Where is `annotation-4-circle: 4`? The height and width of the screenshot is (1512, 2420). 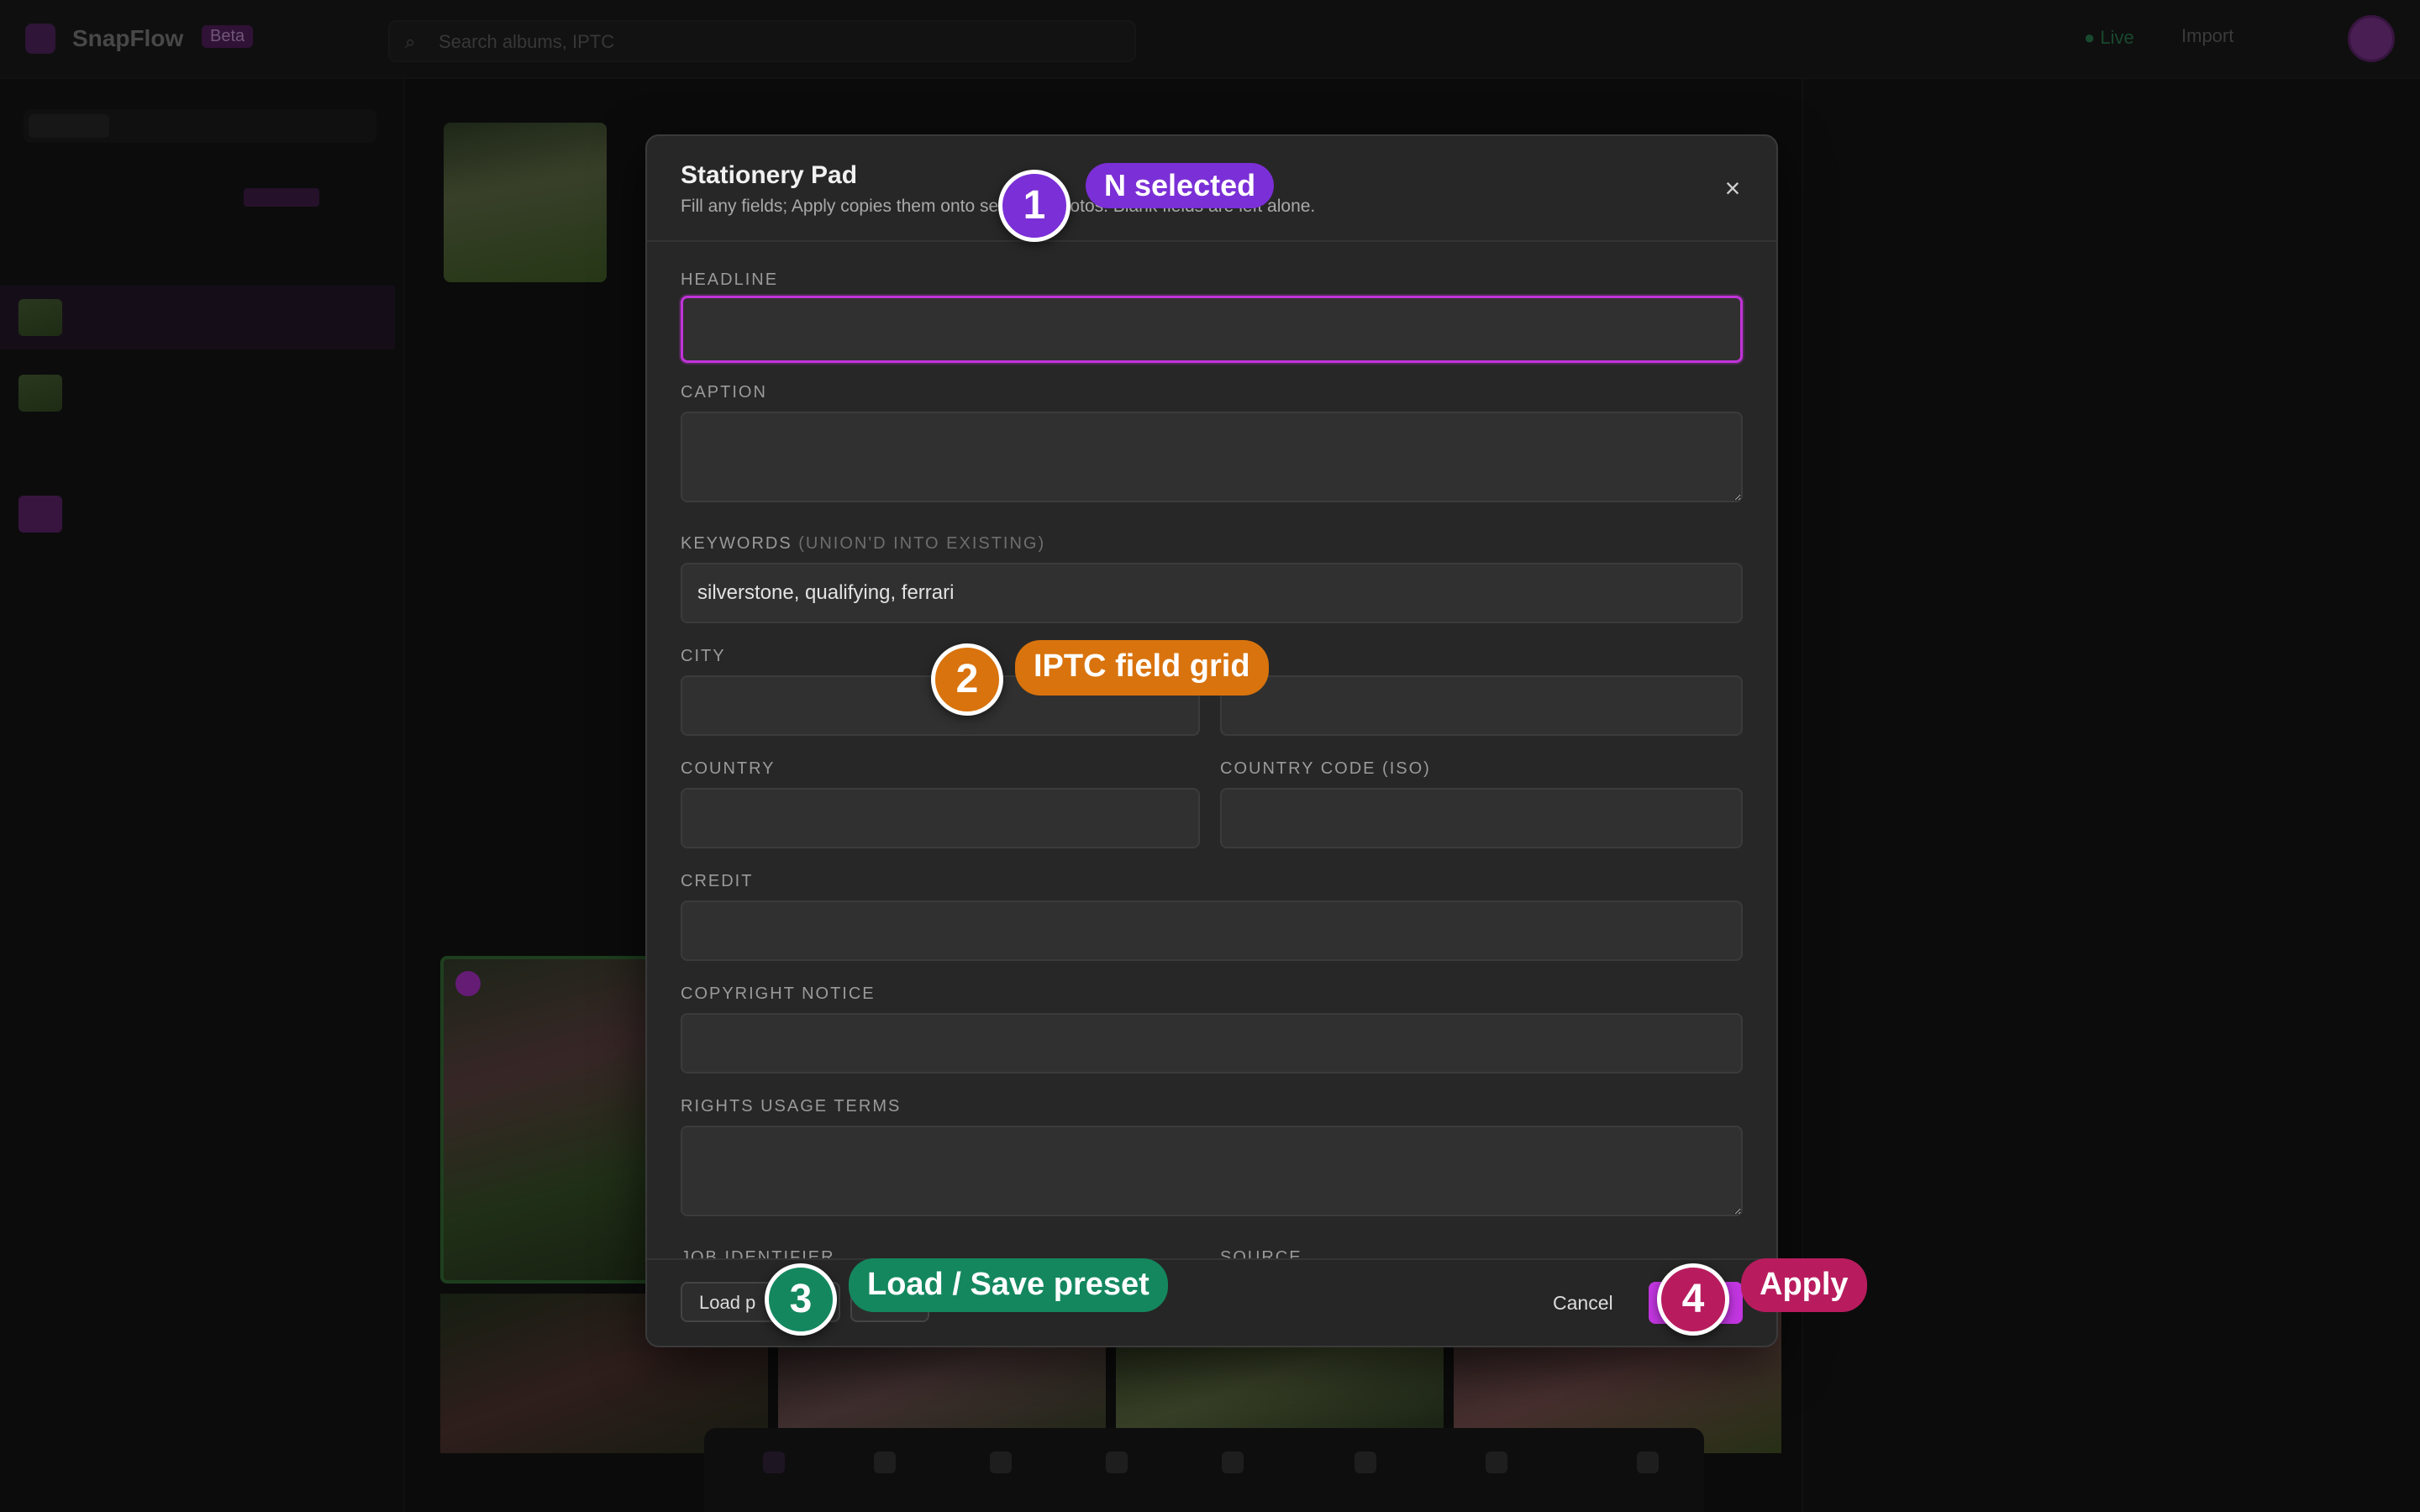 annotation-4-circle: 4 is located at coordinates (1693, 1299).